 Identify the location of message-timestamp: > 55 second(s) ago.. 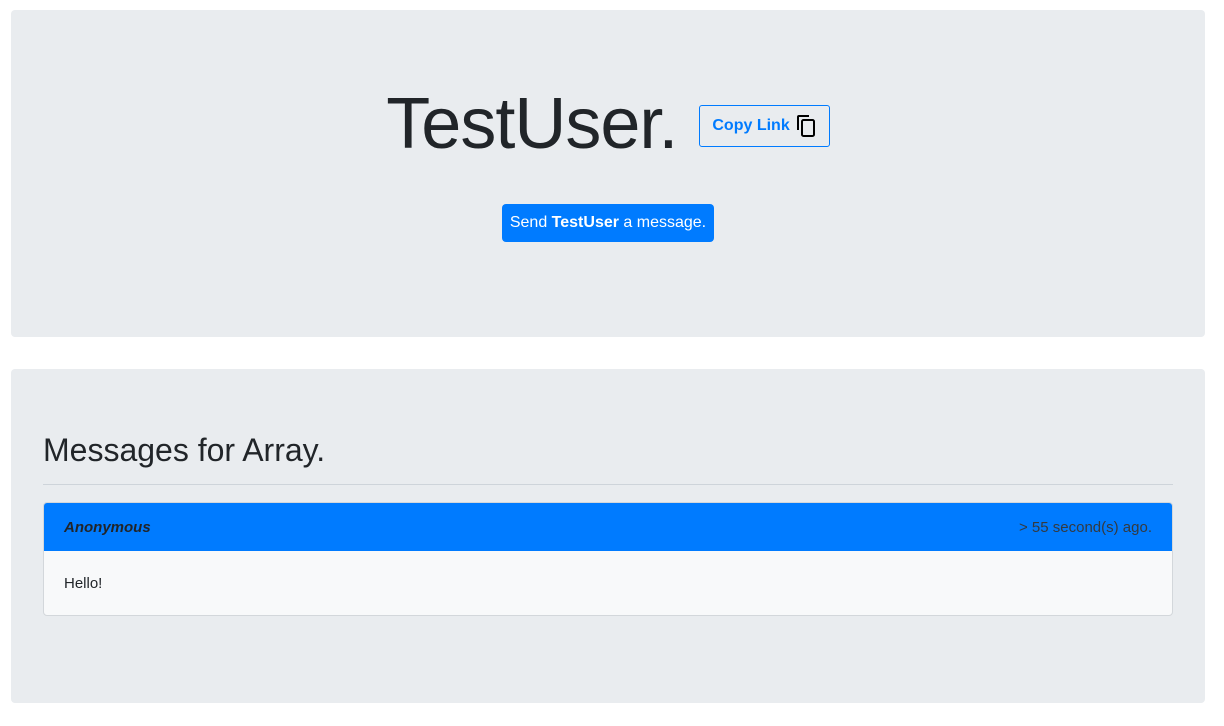
(1085, 527).